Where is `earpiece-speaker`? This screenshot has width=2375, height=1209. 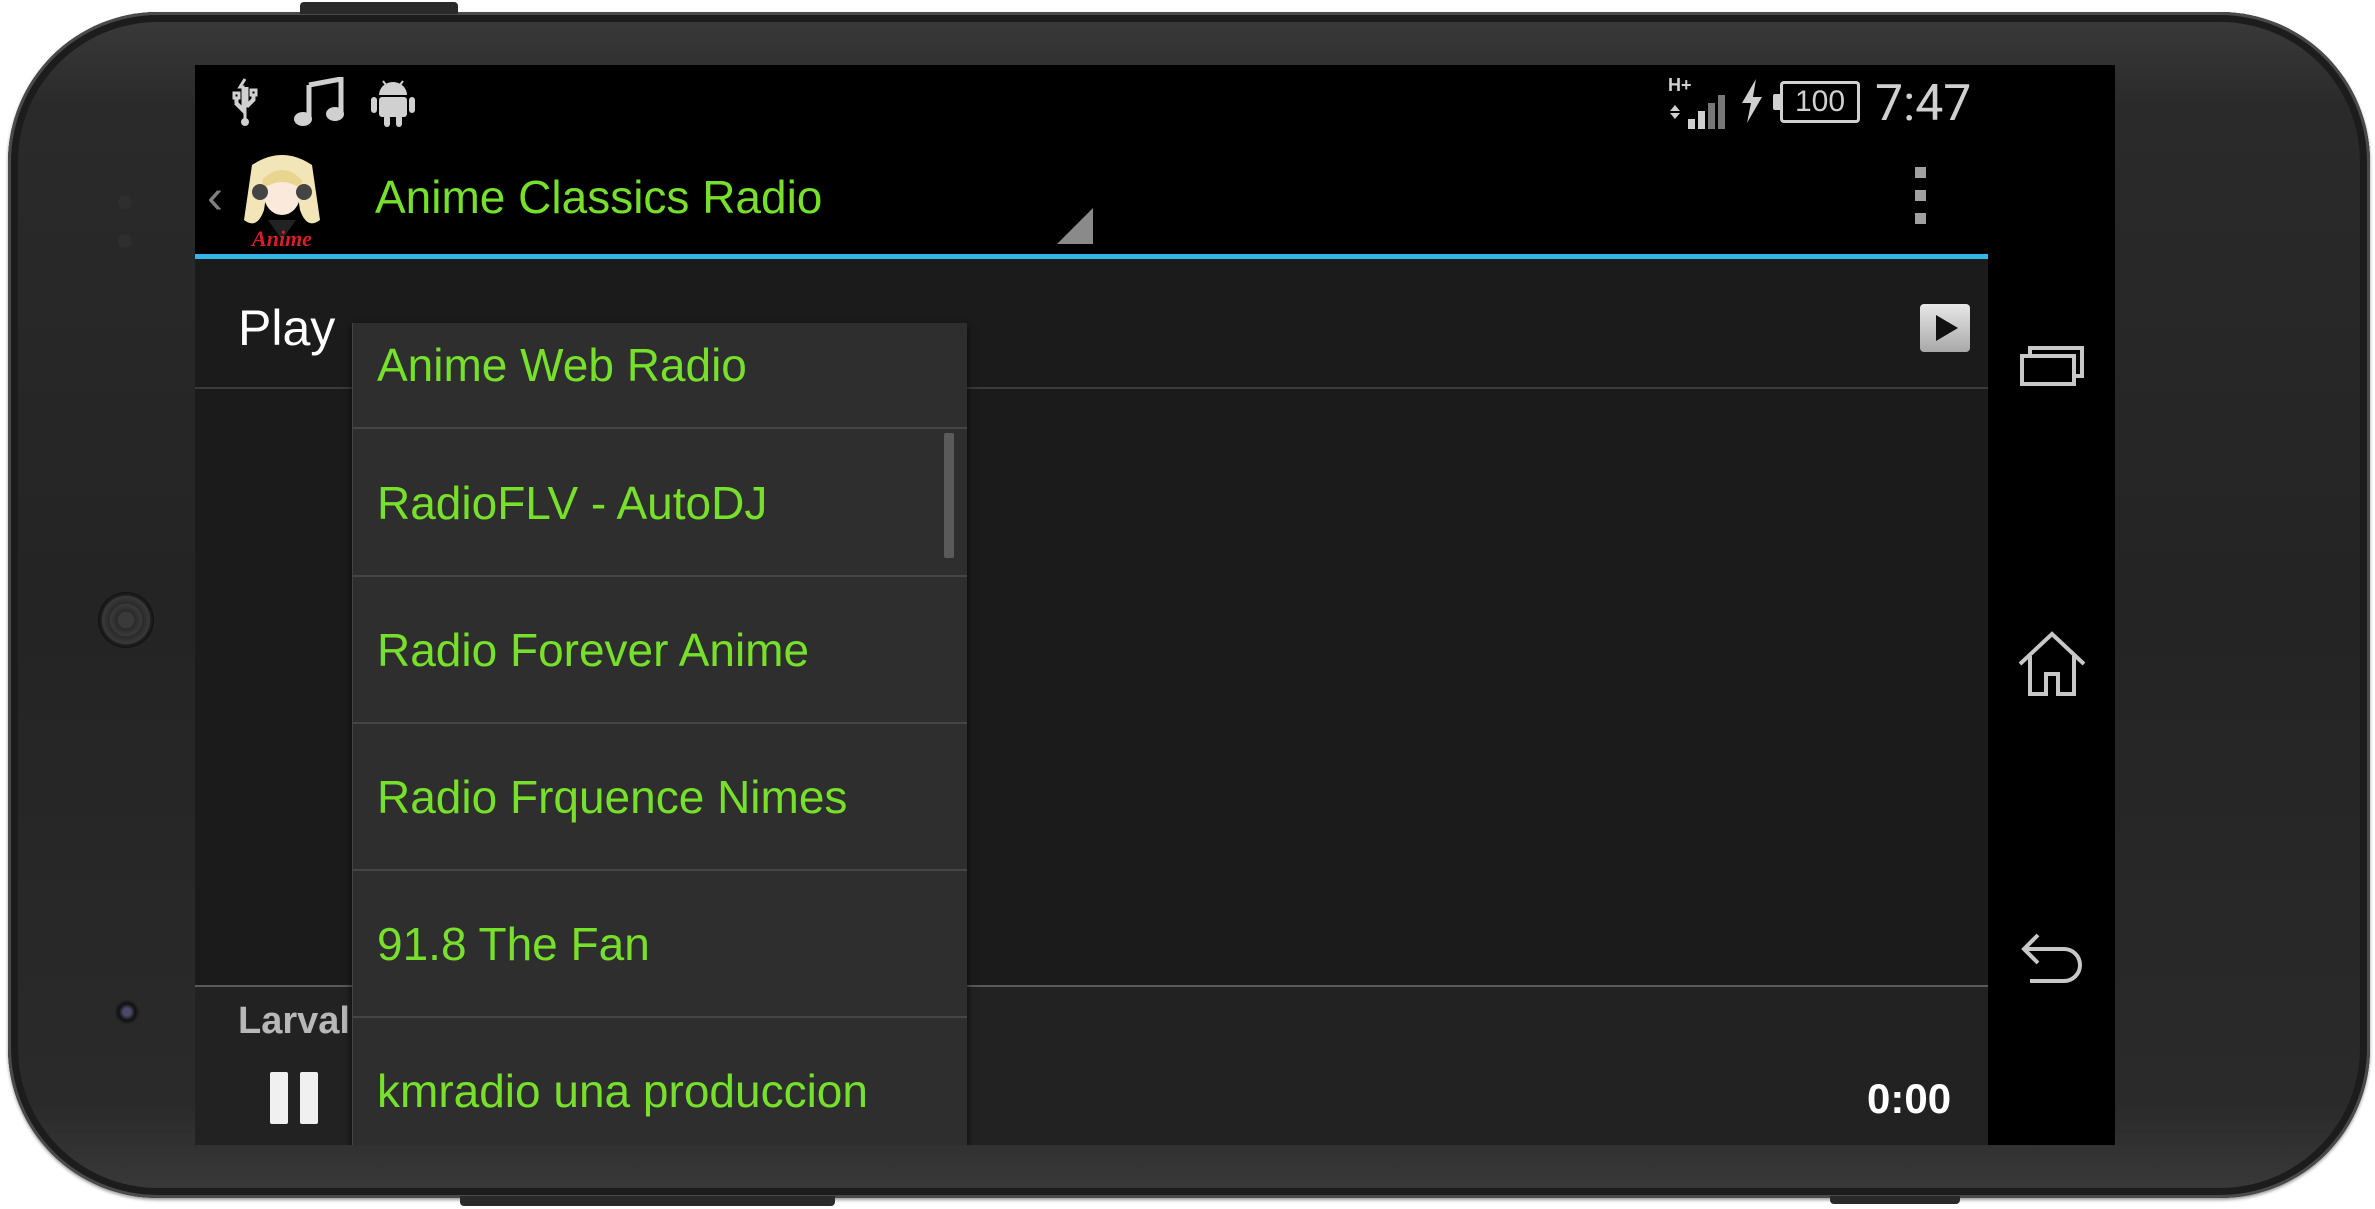
earpiece-speaker is located at coordinates (126, 620).